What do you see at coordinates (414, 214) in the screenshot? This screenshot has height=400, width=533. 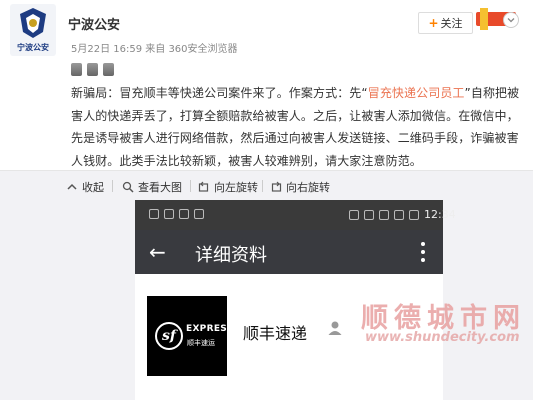 I see `battery-icon` at bounding box center [414, 214].